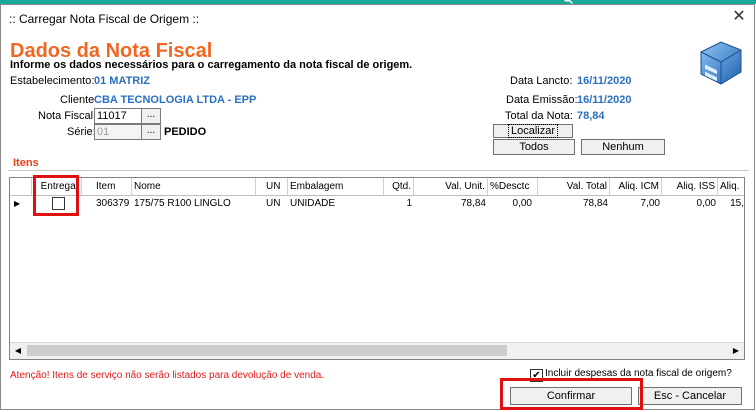 The width and height of the screenshot is (756, 412). What do you see at coordinates (690, 186) in the screenshot?
I see `col-aliq-iss: Aliq. ISS` at bounding box center [690, 186].